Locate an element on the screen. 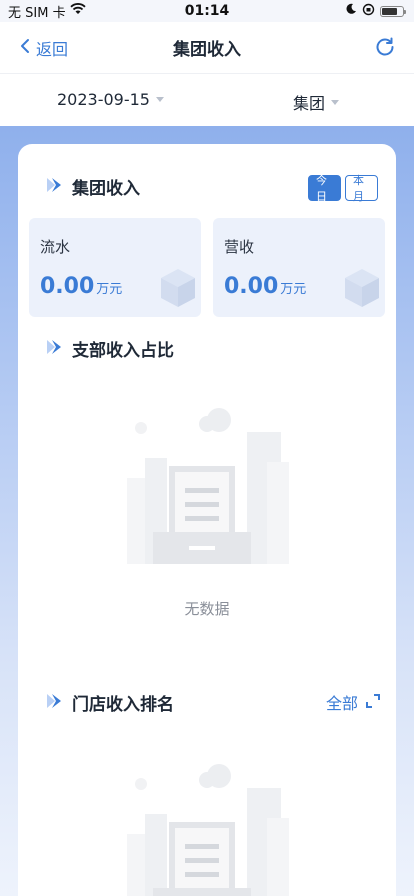 This screenshot has width=414, height=896. status-left: 无 SIM 卡 is located at coordinates (47, 11).